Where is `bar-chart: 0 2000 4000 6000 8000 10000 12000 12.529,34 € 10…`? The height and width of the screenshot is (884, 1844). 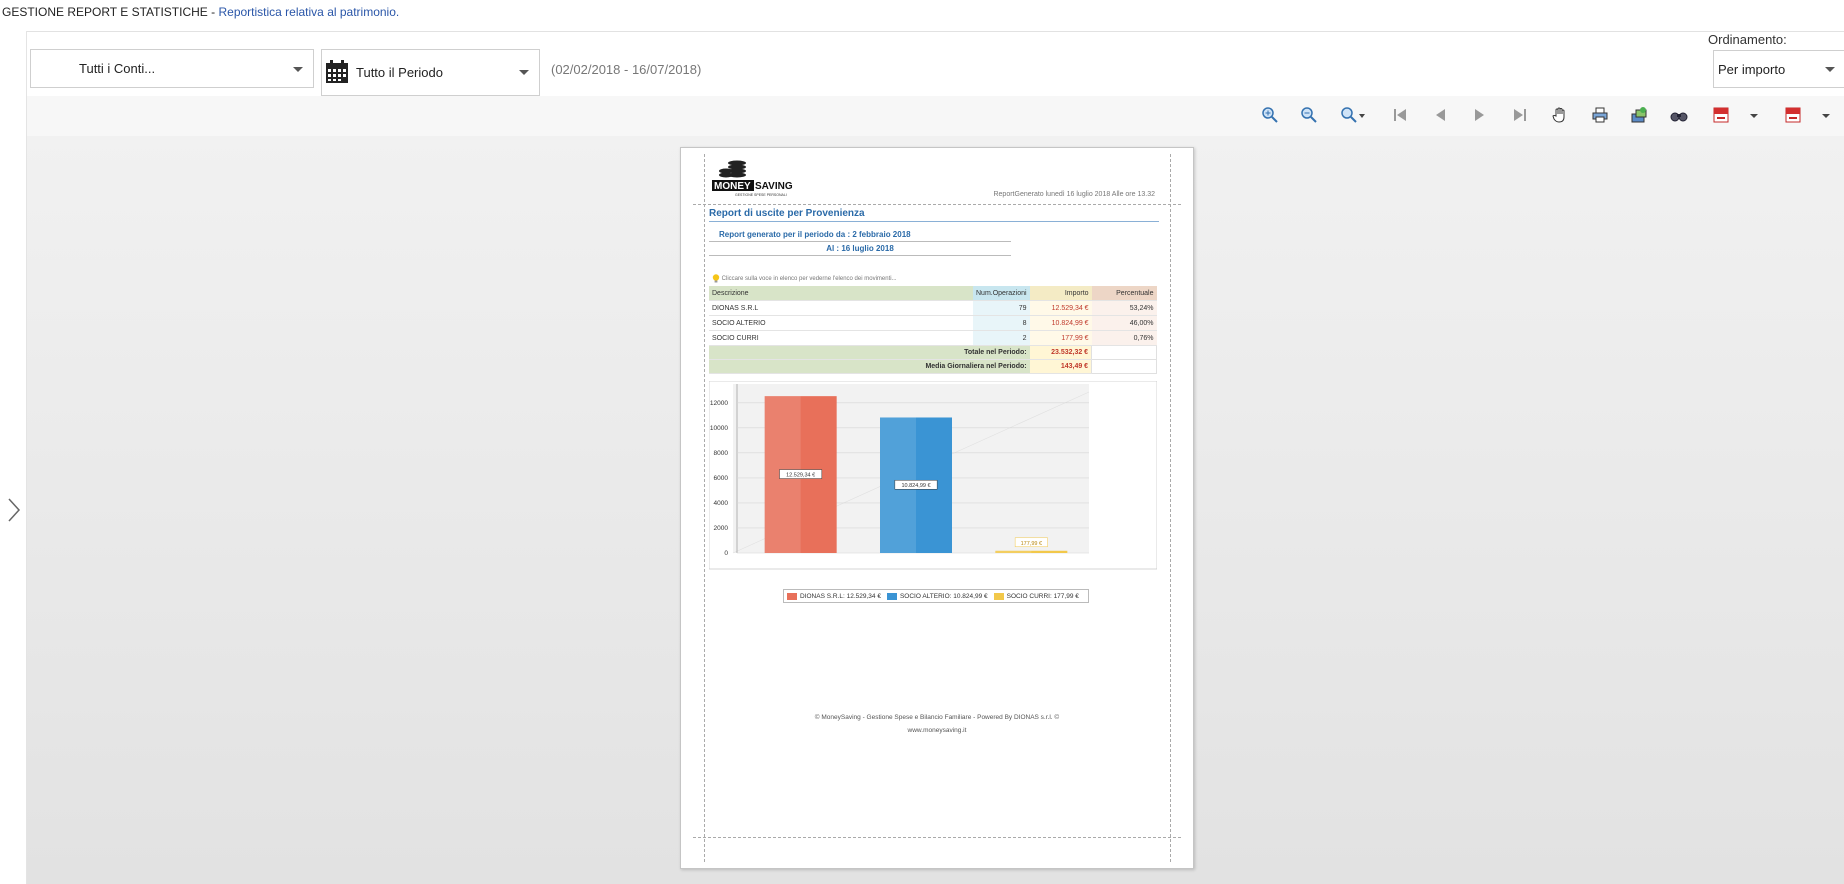 bar-chart: 0 2000 4000 6000 8000 10000 12000 12.529,34 € 10… is located at coordinates (933, 475).